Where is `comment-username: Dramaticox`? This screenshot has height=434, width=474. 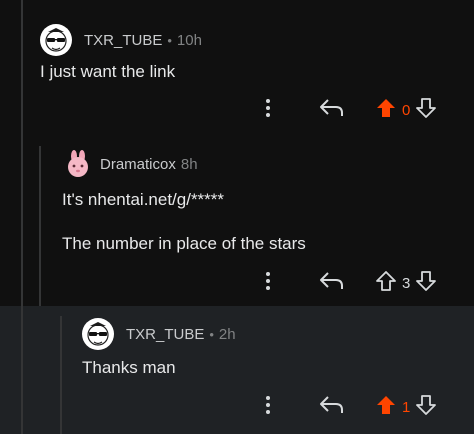 comment-username: Dramaticox is located at coordinates (138, 164).